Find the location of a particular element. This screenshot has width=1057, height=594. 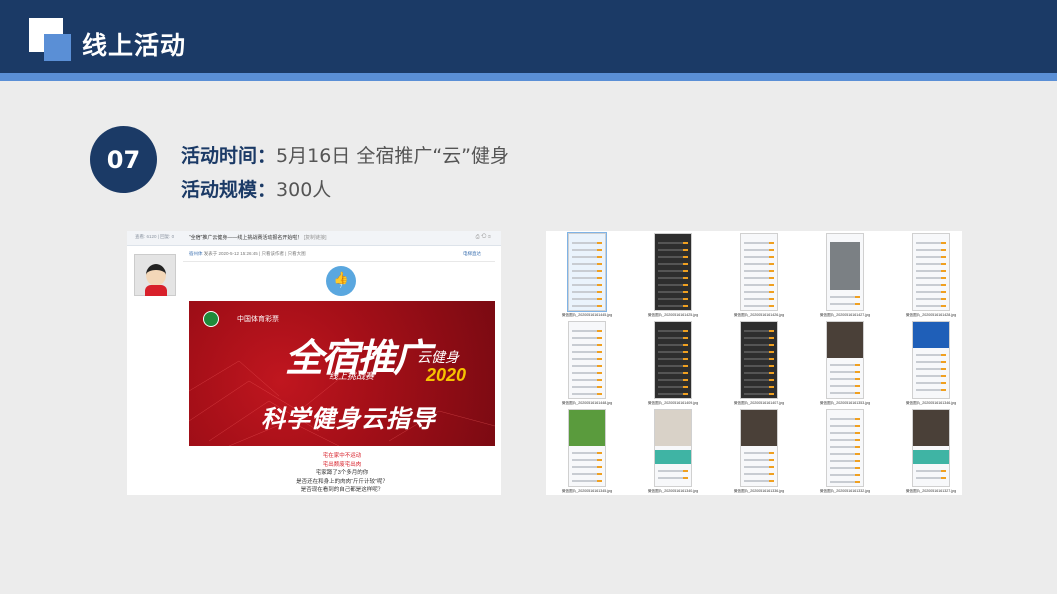

thumb-chart is located at coordinates (931, 457).